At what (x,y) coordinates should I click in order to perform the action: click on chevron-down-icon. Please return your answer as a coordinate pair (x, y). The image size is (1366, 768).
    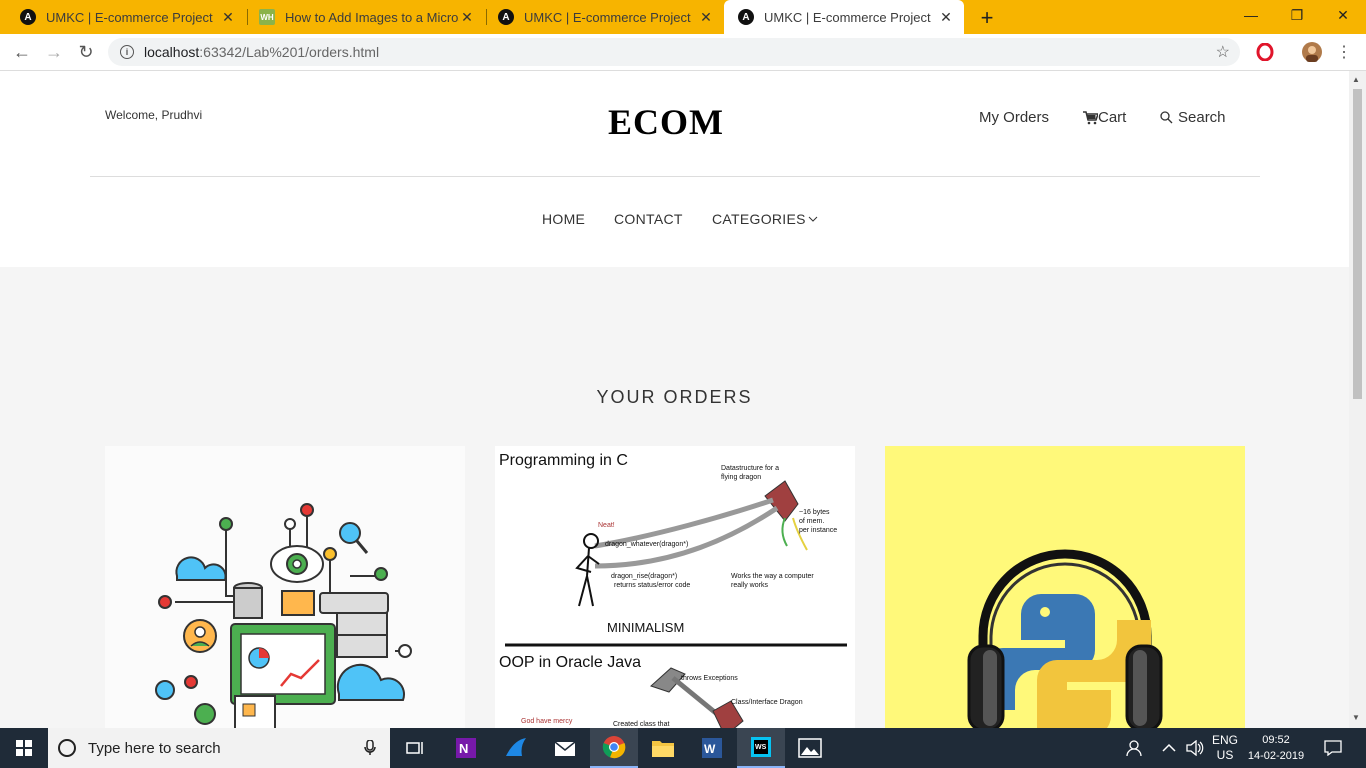
    Looking at the image, I should click on (813, 219).